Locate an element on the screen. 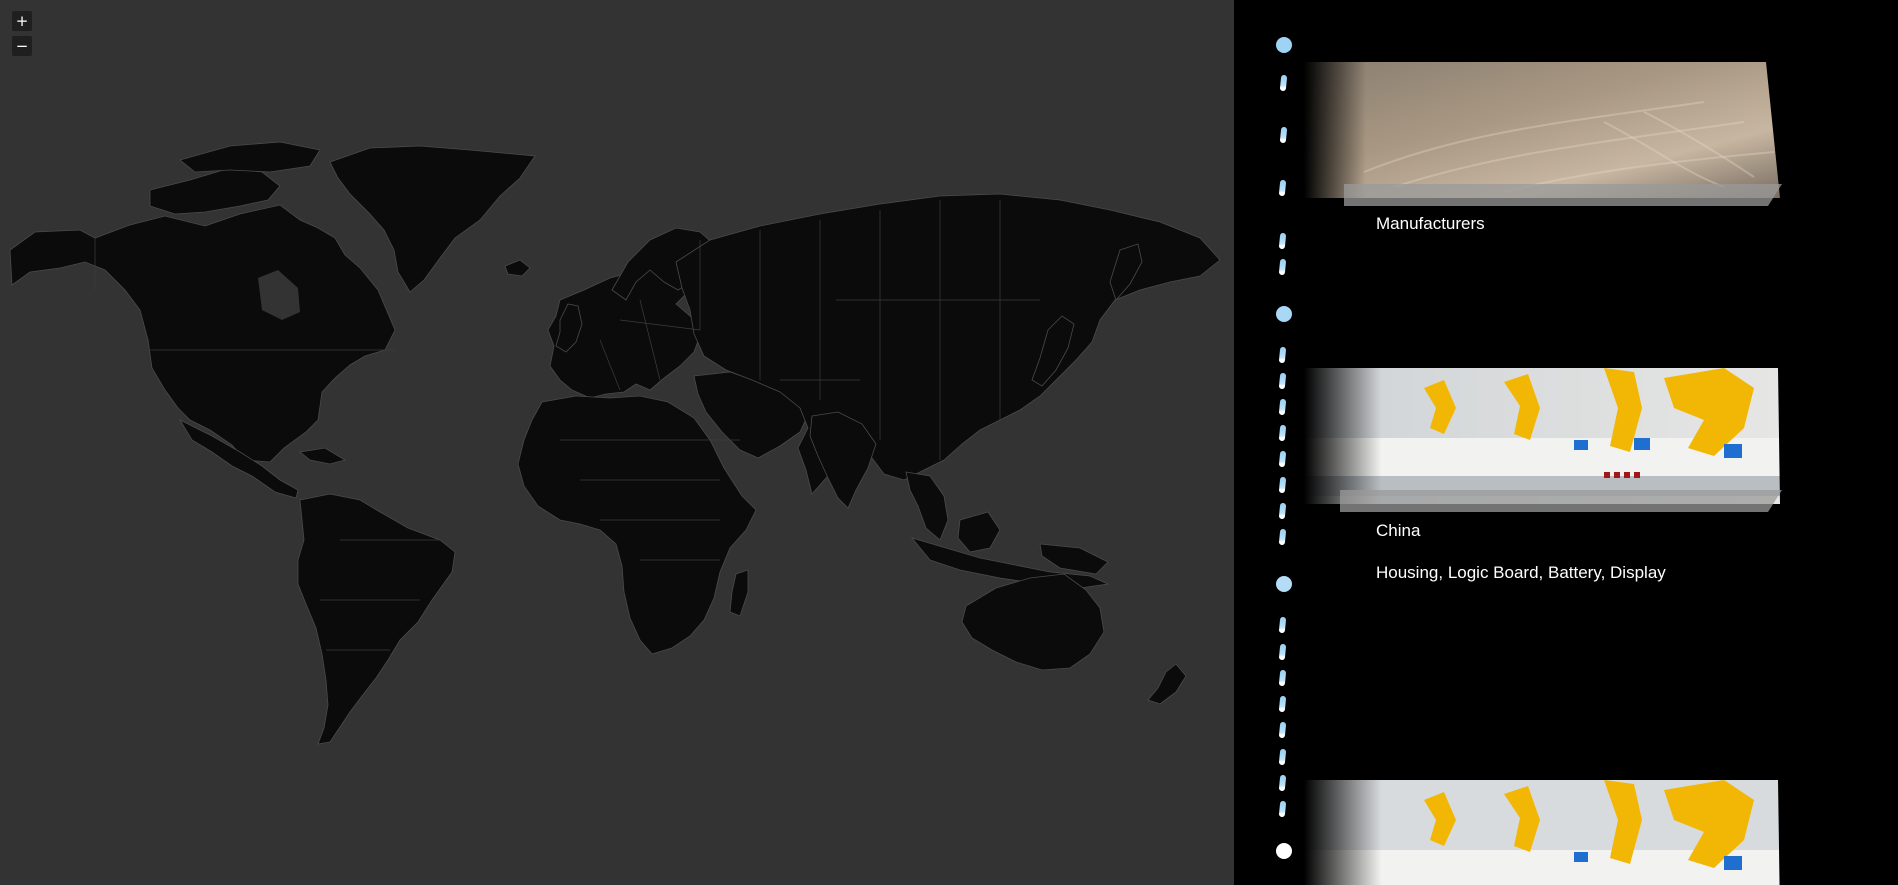 The image size is (1898, 885). timeline-dot-end is located at coordinates (1284, 851).